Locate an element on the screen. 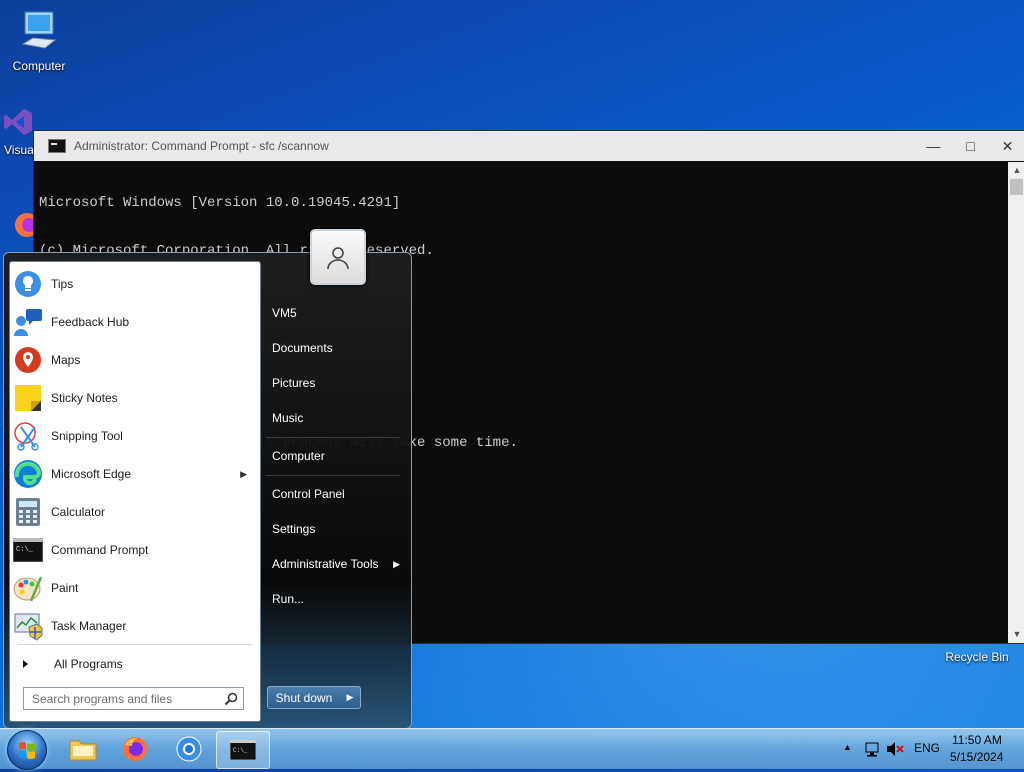  taskbar-file-explorer is located at coordinates (83, 749).